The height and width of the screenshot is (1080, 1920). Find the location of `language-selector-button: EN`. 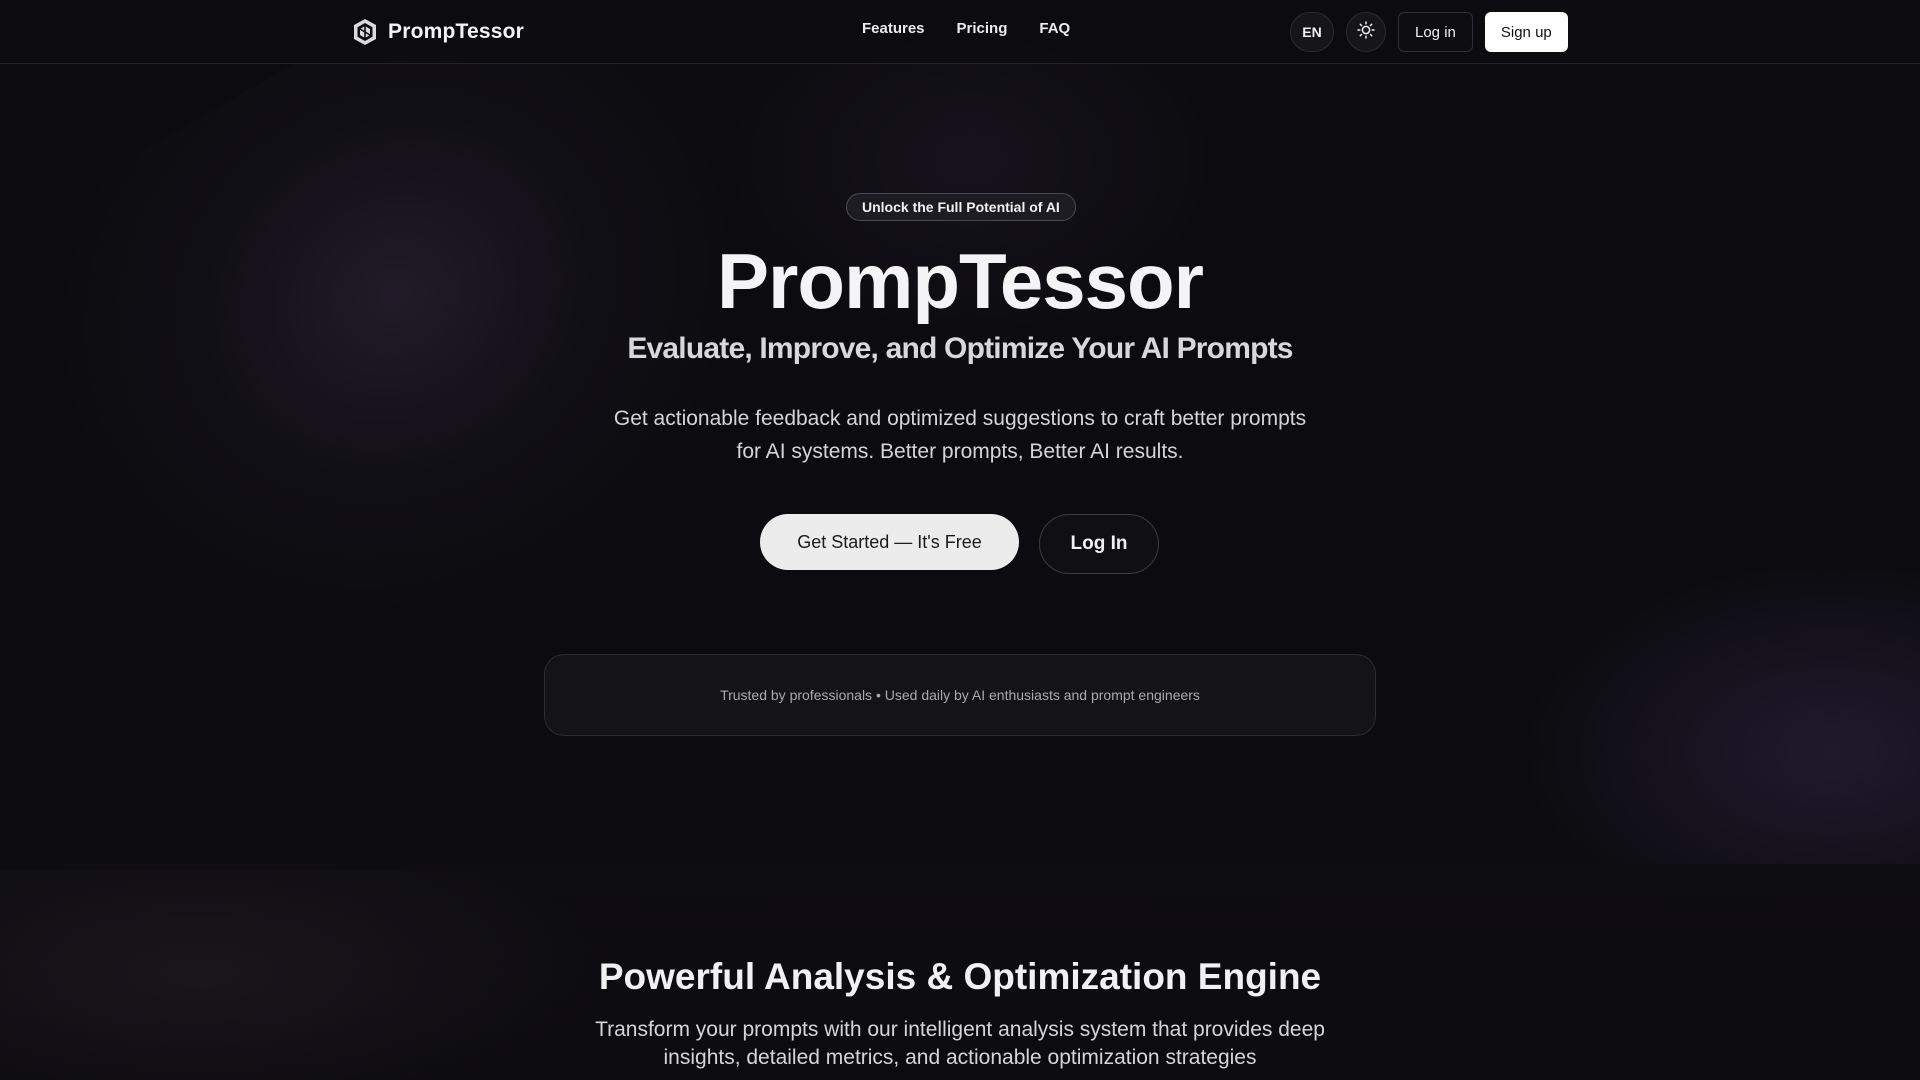

language-selector-button: EN is located at coordinates (1312, 32).